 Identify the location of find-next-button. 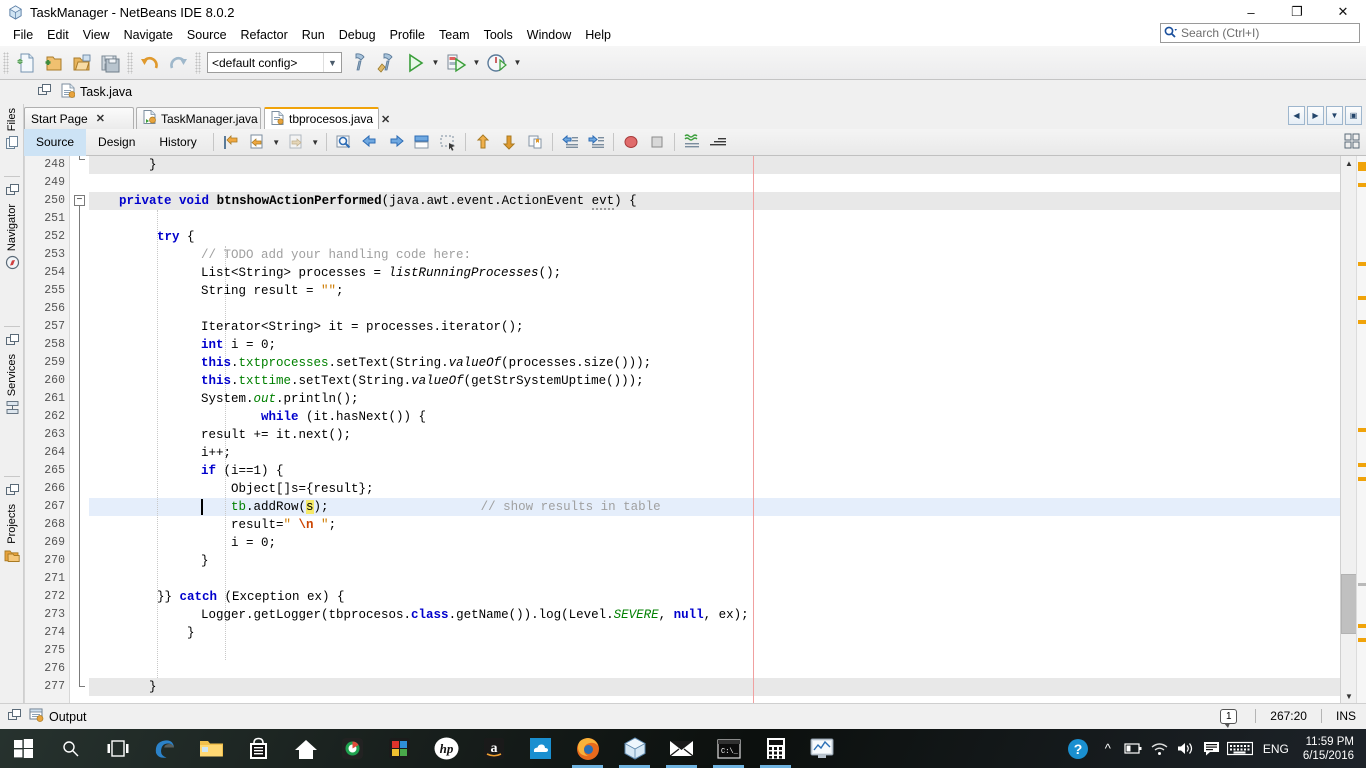
(396, 142).